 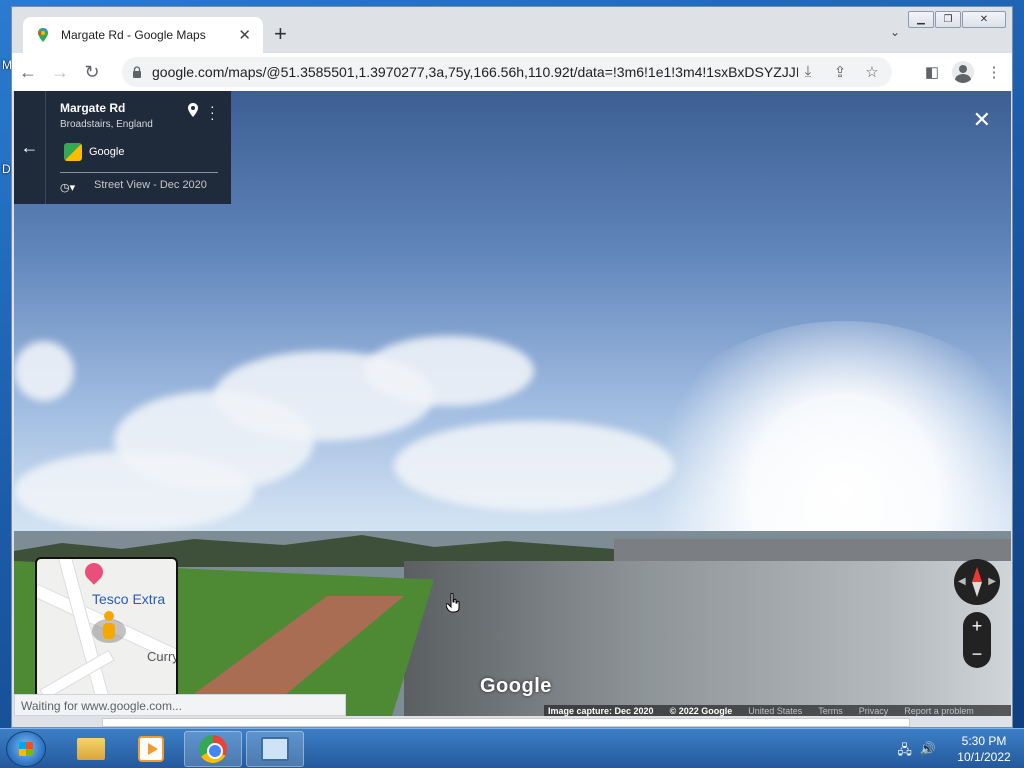 What do you see at coordinates (948, 19) in the screenshot?
I see `restore-button: ❐` at bounding box center [948, 19].